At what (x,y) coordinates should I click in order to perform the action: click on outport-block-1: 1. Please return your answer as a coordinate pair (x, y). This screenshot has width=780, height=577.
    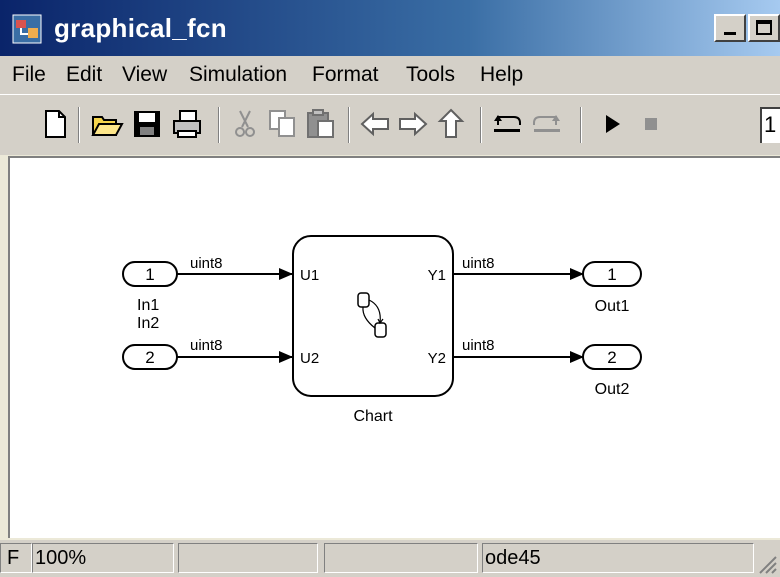
    Looking at the image, I should click on (612, 274).